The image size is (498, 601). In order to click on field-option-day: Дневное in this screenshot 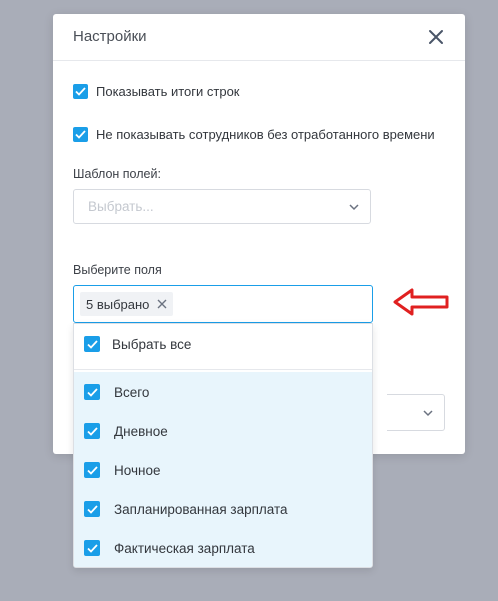, I will do `click(126, 431)`.